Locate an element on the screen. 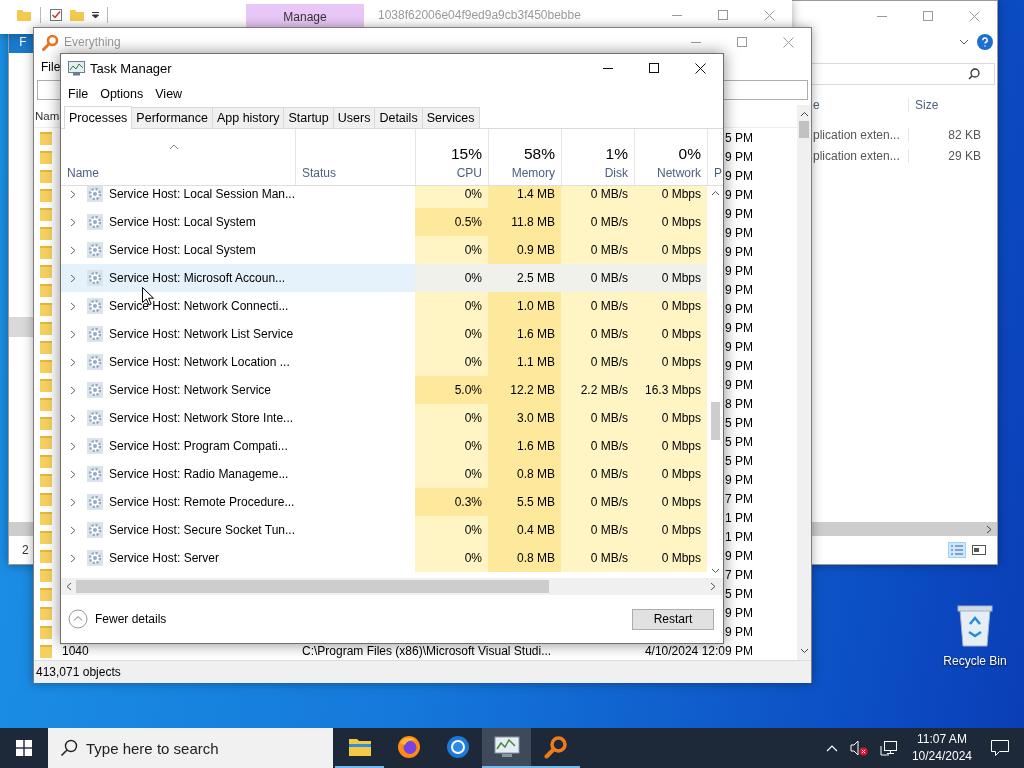 This screenshot has width=1024, height=768. properties-icon is located at coordinates (56, 15).